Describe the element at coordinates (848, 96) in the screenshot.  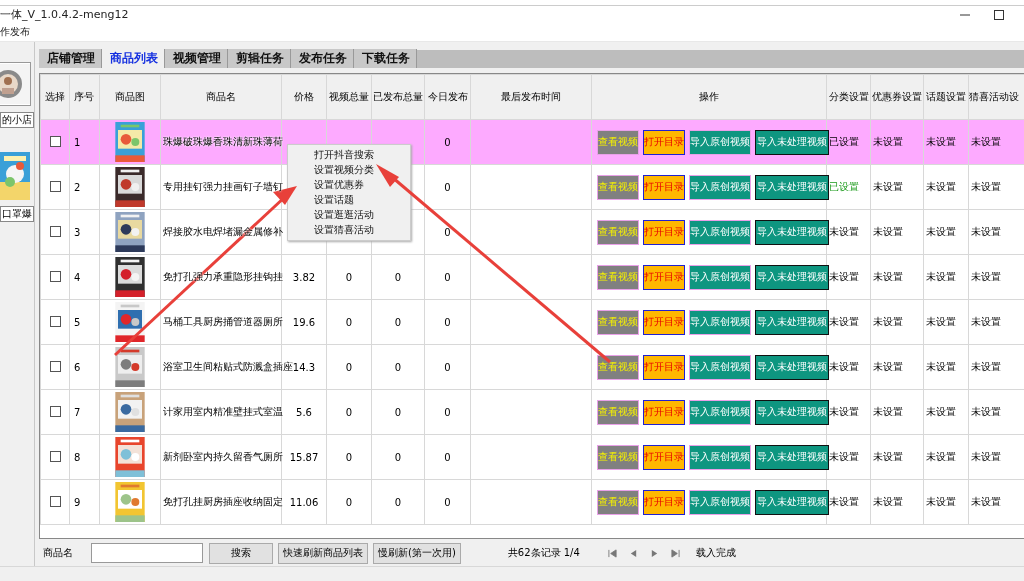
I see `column-header: 分类设置` at that location.